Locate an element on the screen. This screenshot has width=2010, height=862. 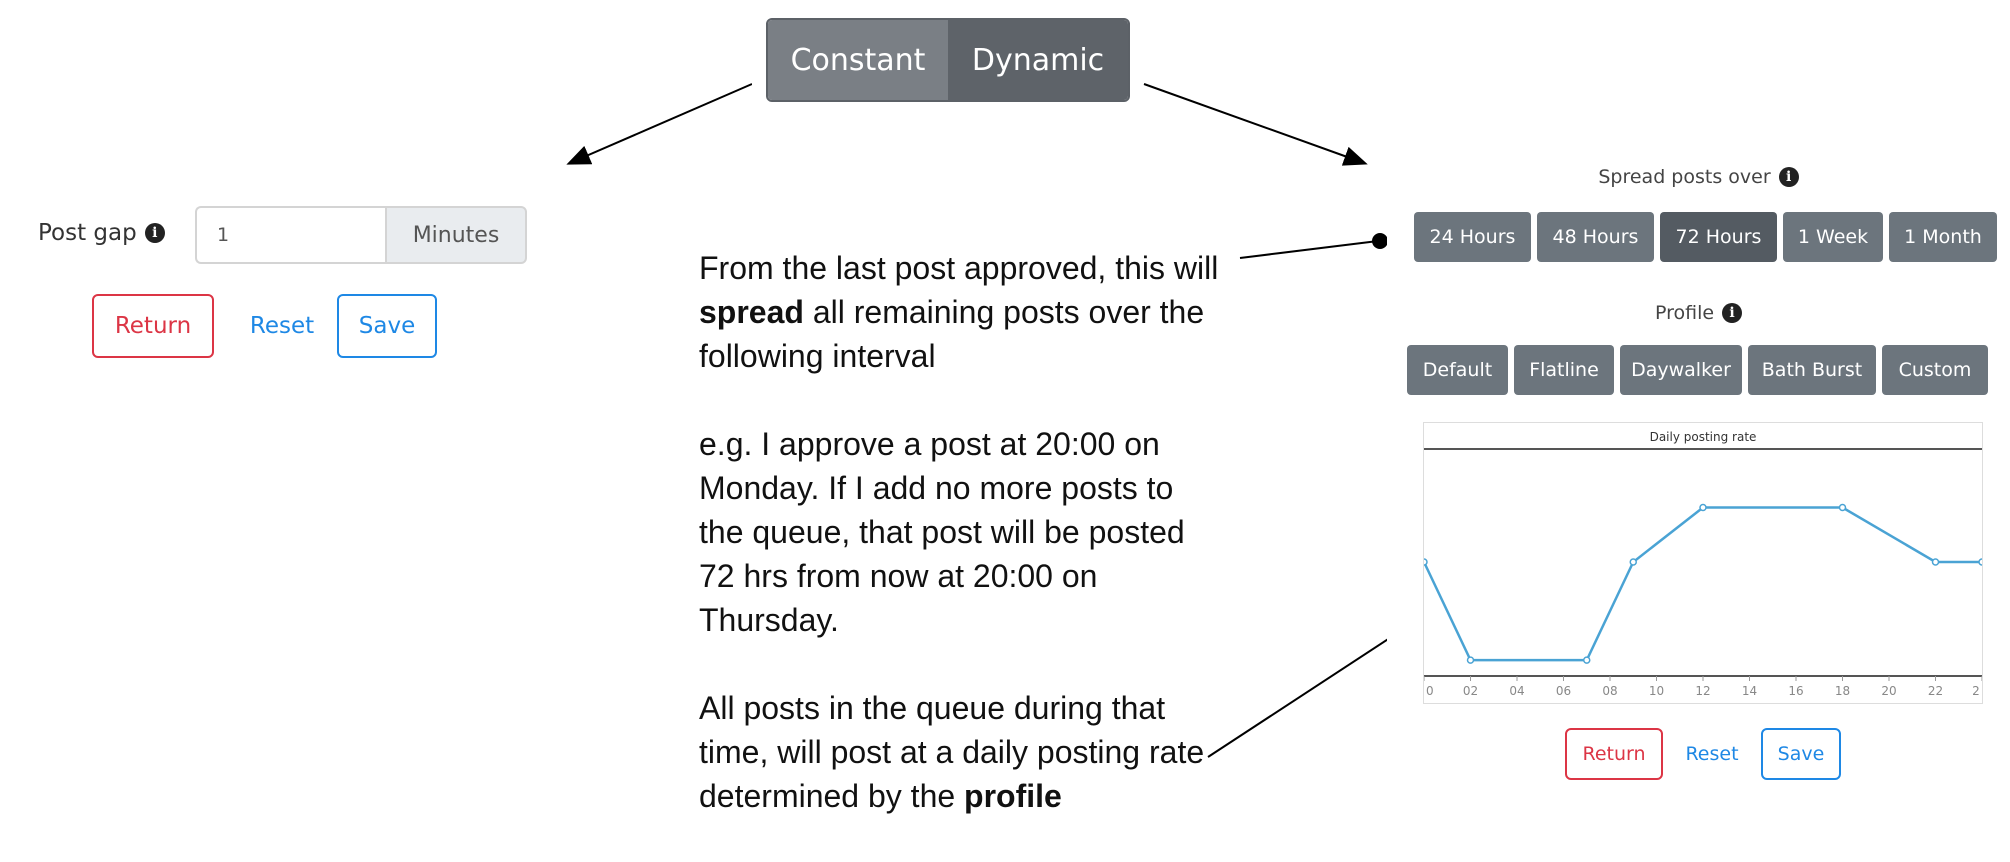
profile-bath-burst-button: Bath Burst is located at coordinates (1812, 370).